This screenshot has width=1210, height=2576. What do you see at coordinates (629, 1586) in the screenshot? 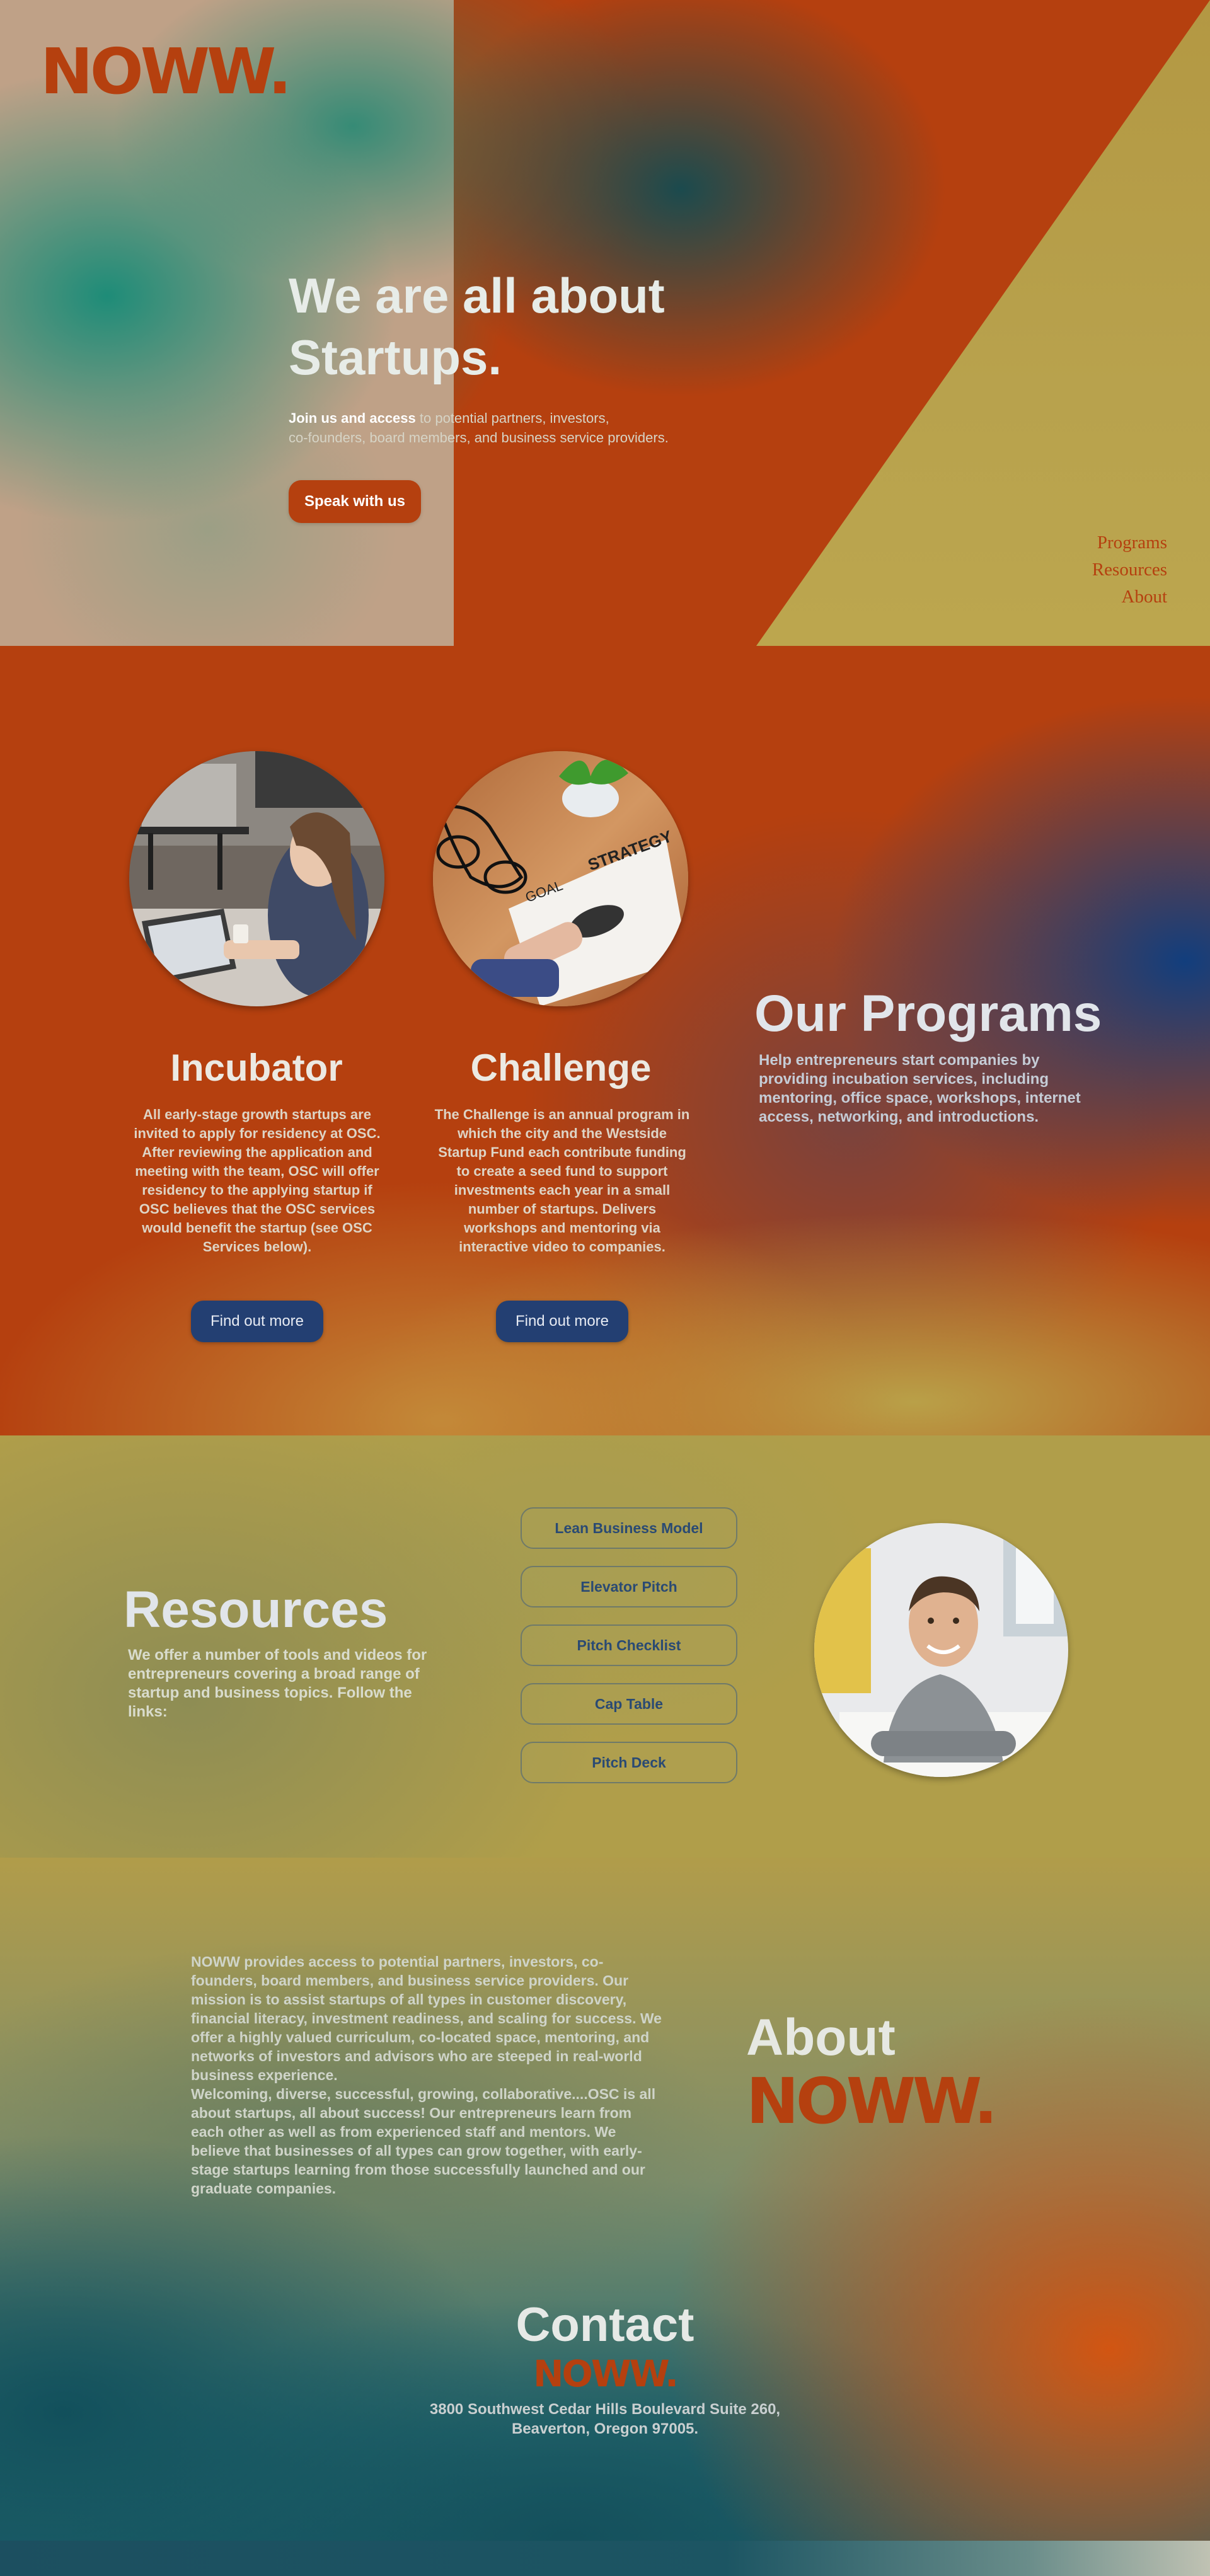
I see `elevator-pitch-link: Elevator Pitch` at bounding box center [629, 1586].